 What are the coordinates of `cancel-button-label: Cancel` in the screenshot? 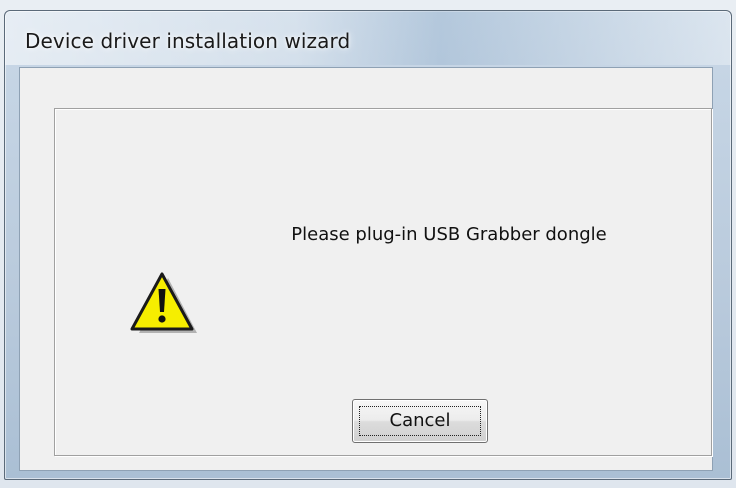 It's located at (420, 420).